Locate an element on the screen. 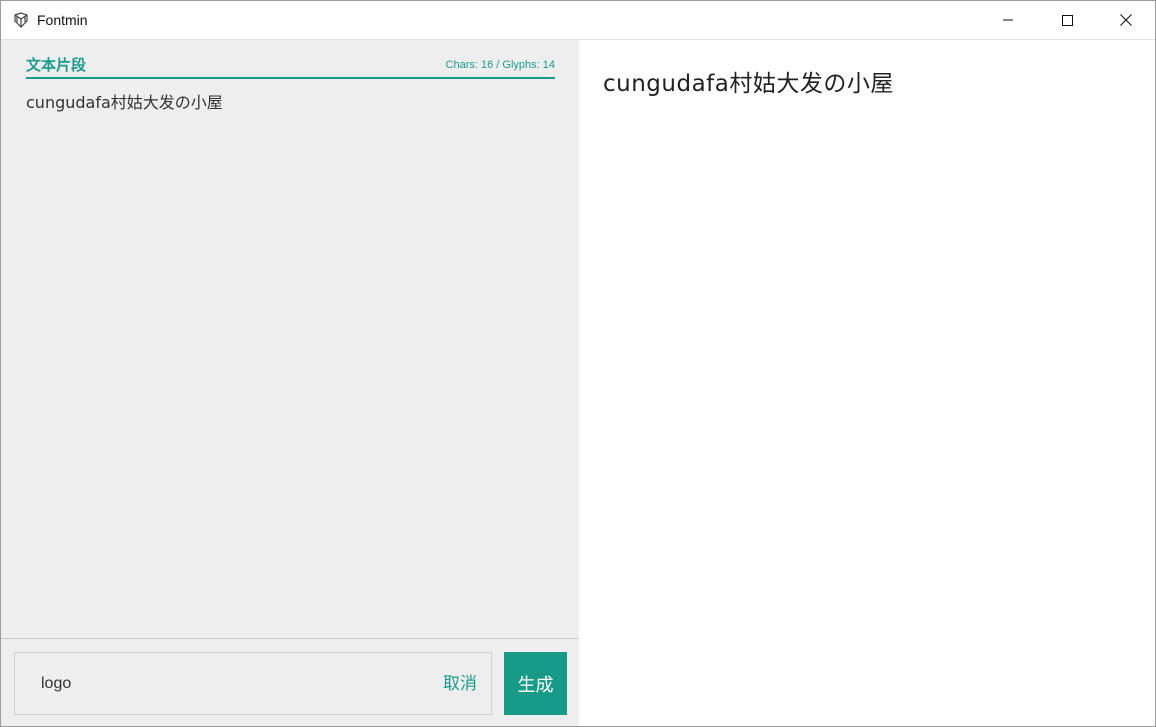 The height and width of the screenshot is (727, 1156). window-title: Fontmin is located at coordinates (62, 20).